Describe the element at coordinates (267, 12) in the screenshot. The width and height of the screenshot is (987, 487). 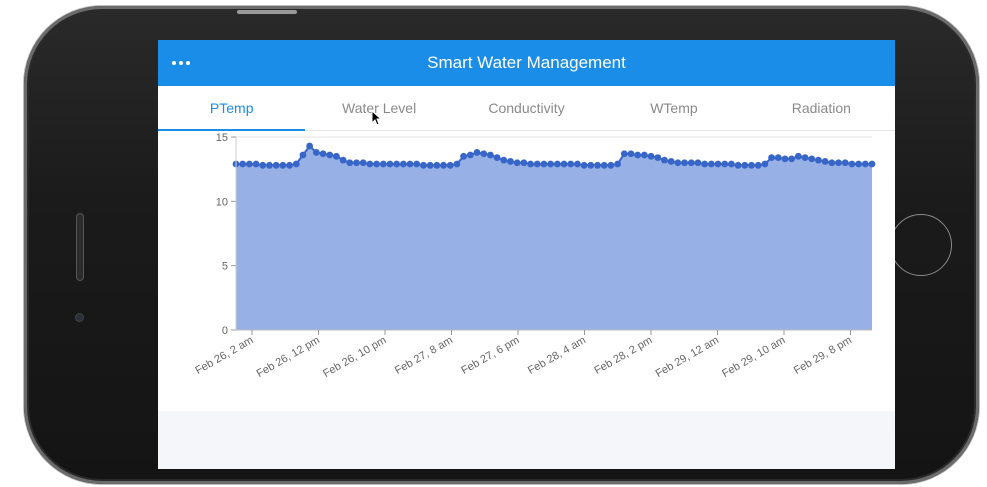
I see `phone-side-button` at that location.